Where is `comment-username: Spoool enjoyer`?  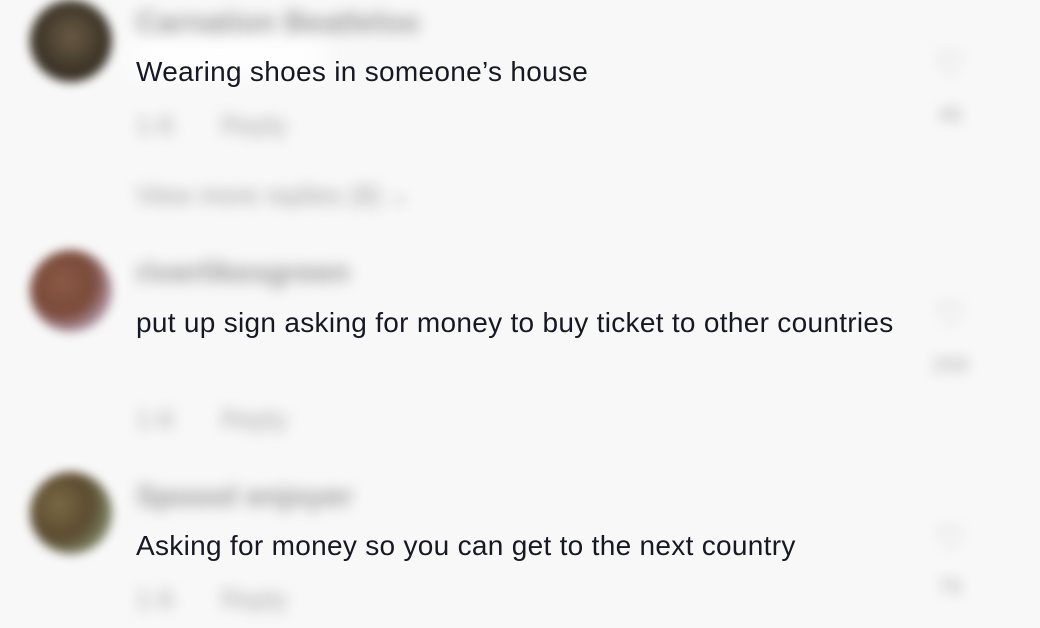
comment-username: Spoool enjoyer is located at coordinates (244, 497).